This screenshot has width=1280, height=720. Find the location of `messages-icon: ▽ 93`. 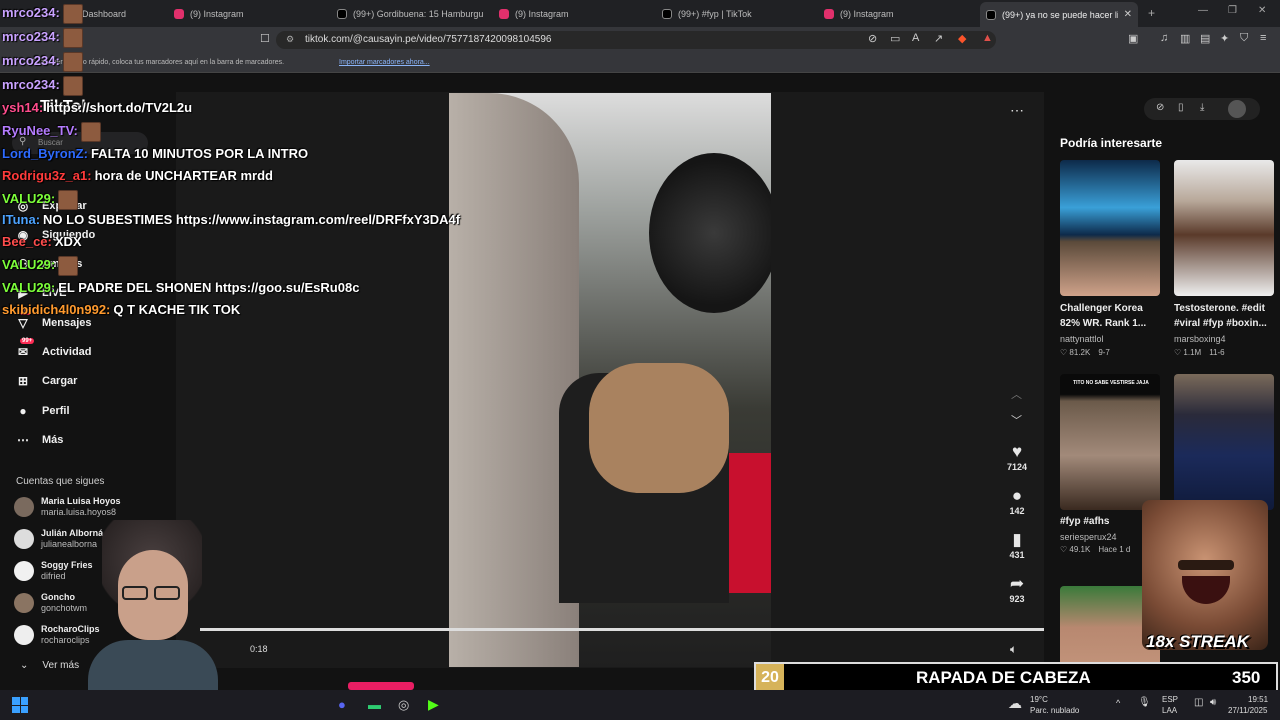

messages-icon: ▽ 93 is located at coordinates (24, 319).